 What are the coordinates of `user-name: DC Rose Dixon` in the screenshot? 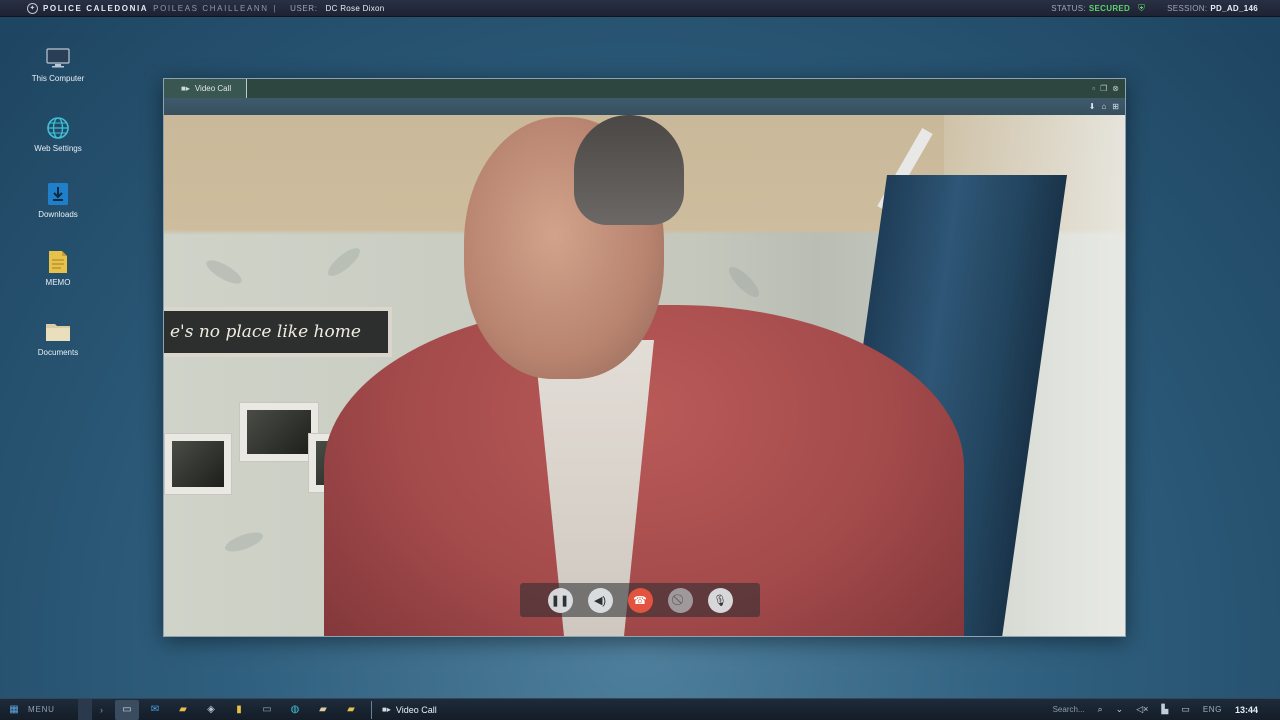 It's located at (355, 8).